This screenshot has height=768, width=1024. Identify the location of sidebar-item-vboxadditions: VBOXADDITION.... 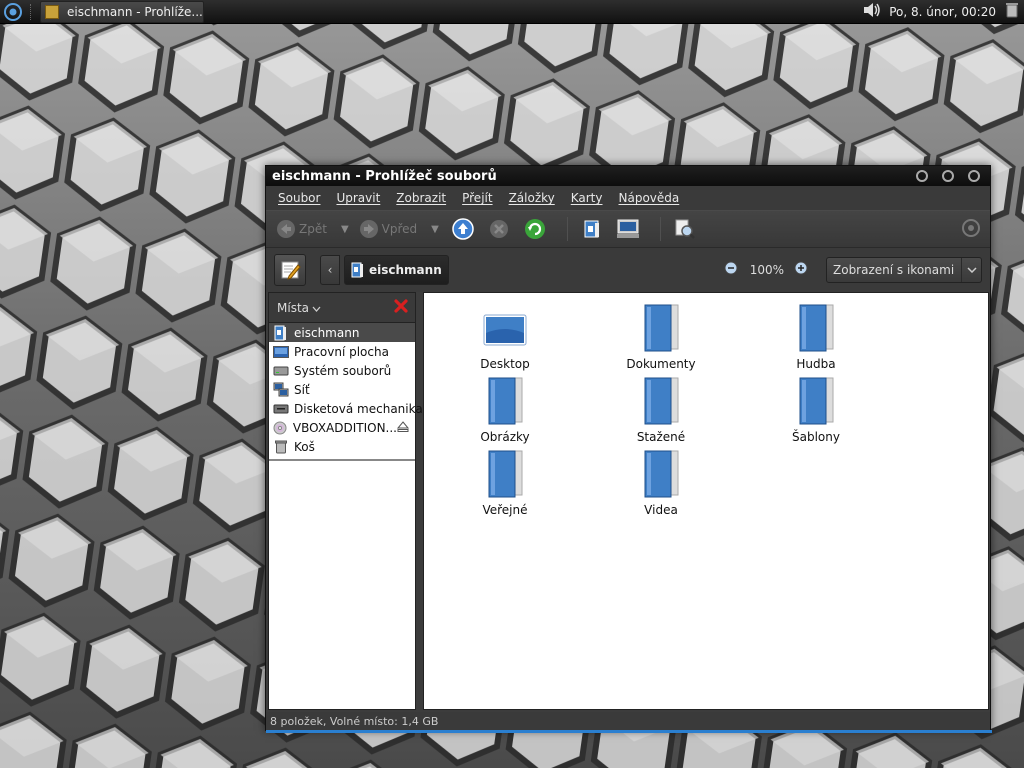
(342, 427).